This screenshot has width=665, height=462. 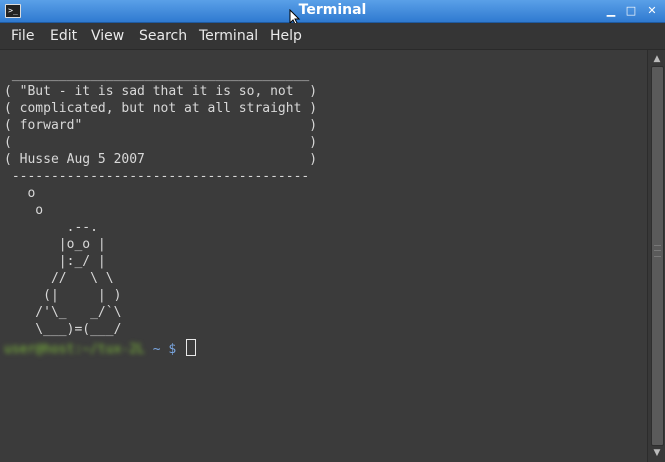 What do you see at coordinates (22, 36) in the screenshot?
I see `menu-file: File` at bounding box center [22, 36].